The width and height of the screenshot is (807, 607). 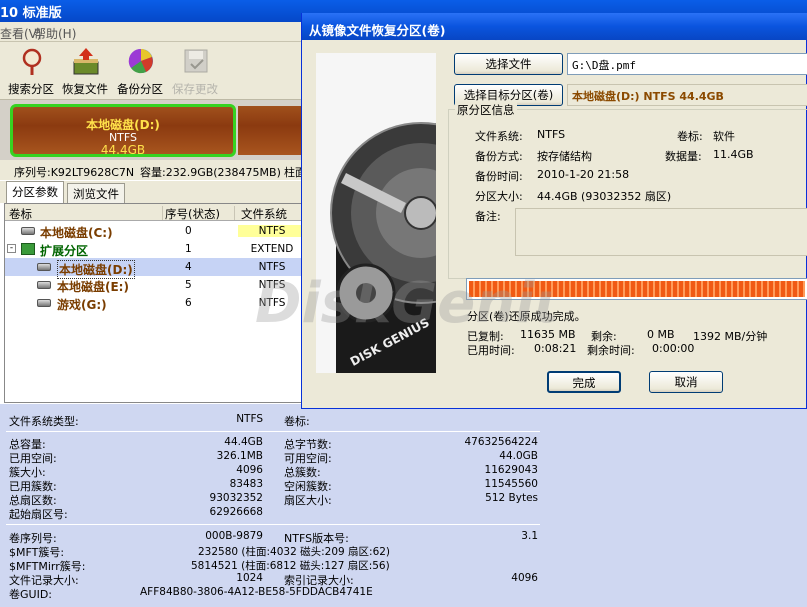 I want to click on mftmirr-cluster-value: 5814521 (柱面:6812 磁头:127 扇区:56), so click(x=290, y=566).